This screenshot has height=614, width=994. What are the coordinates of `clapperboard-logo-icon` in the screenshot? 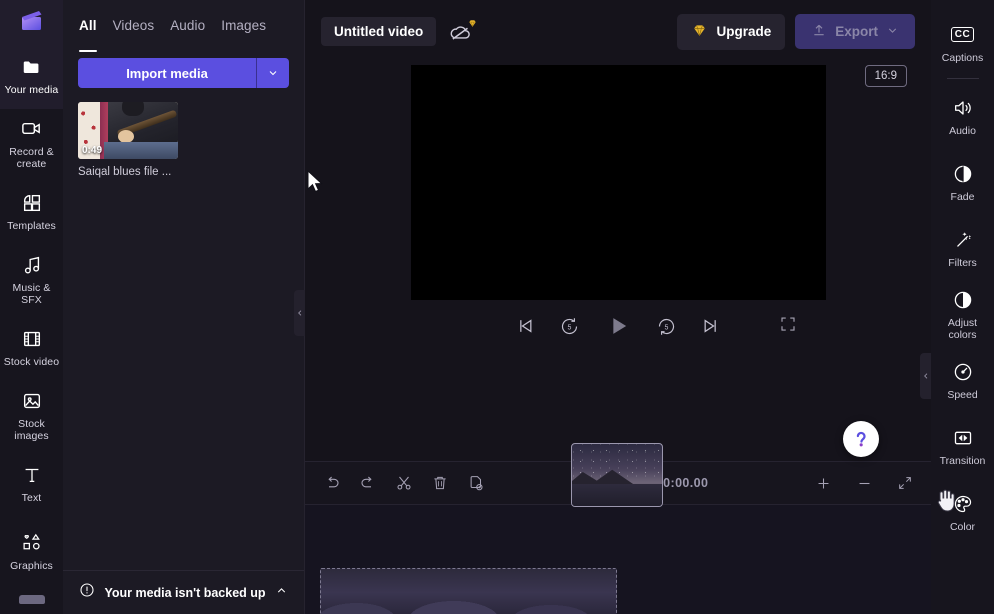 It's located at (31, 20).